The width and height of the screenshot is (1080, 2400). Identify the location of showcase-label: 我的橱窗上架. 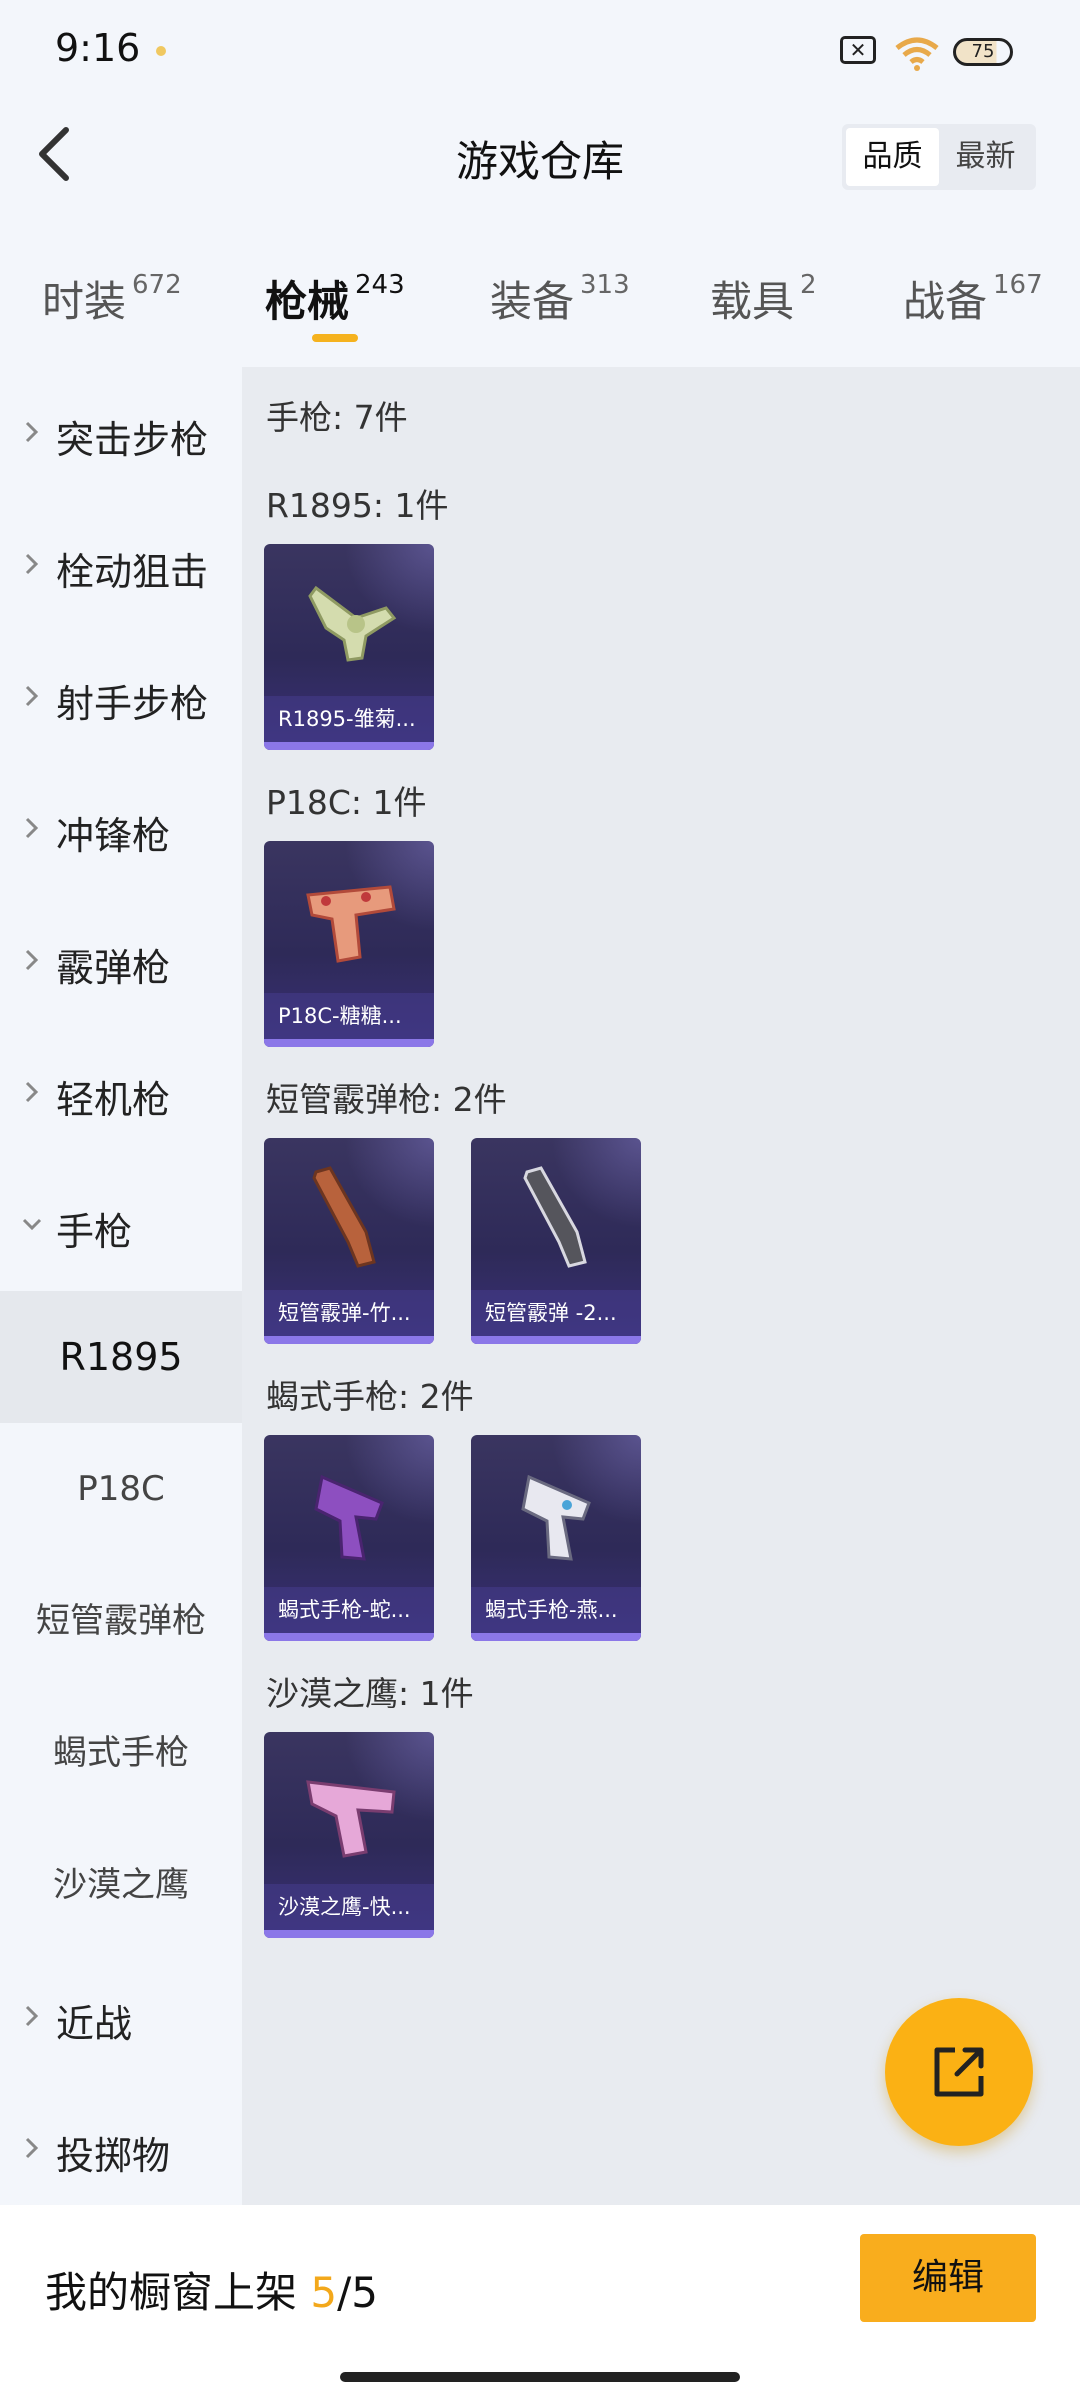
(178, 2292).